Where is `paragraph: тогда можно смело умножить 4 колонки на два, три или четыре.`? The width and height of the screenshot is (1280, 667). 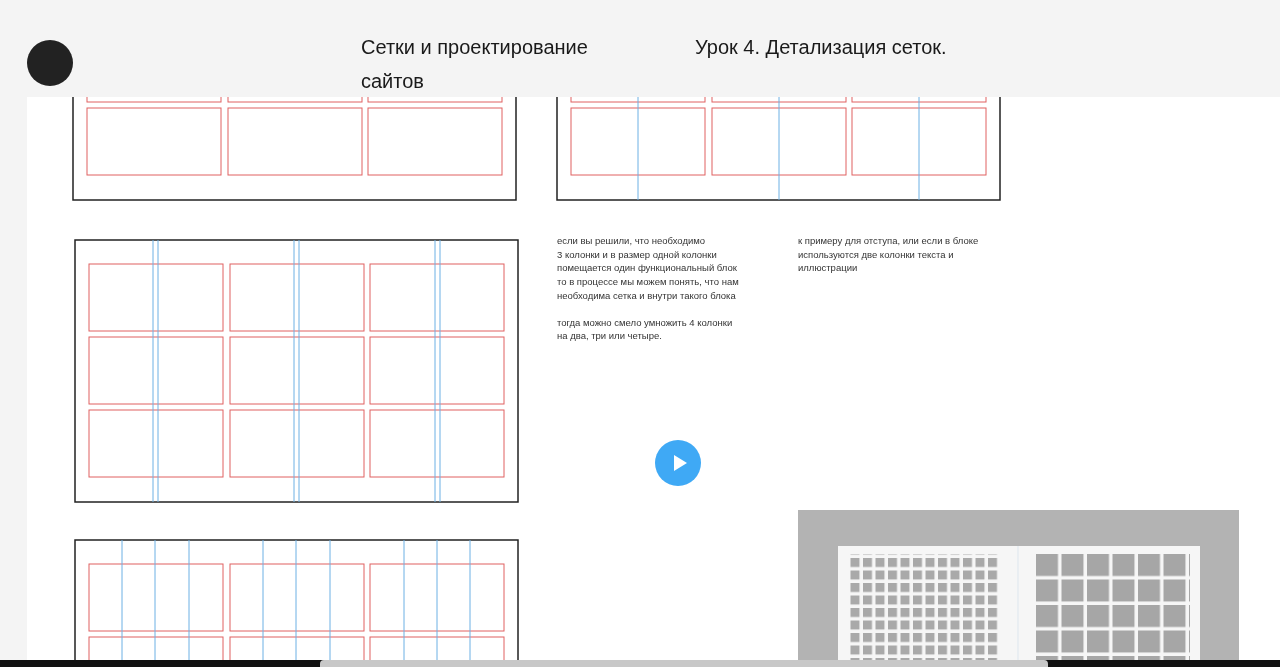 paragraph: тогда можно смело умножить 4 колонки на два, три или четыре. is located at coordinates (645, 329).